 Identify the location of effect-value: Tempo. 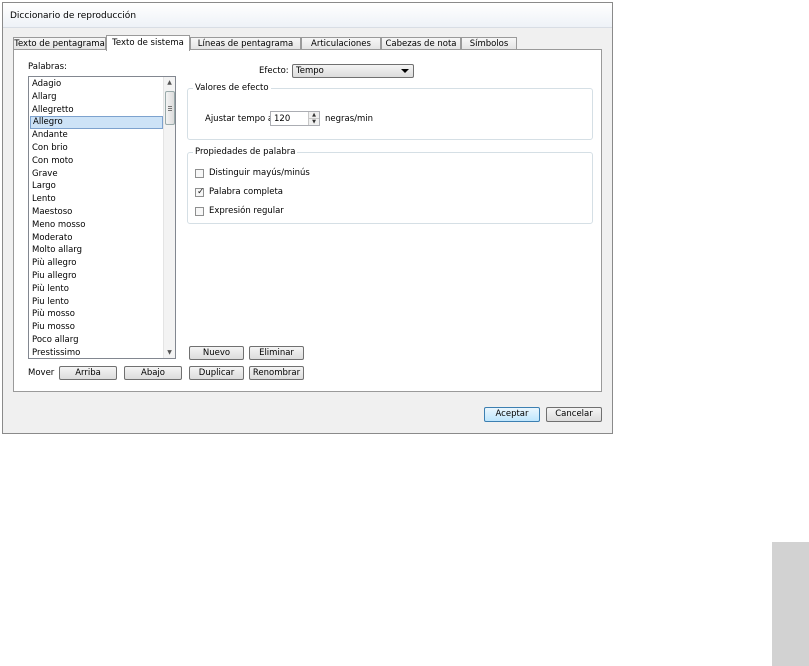
(310, 71).